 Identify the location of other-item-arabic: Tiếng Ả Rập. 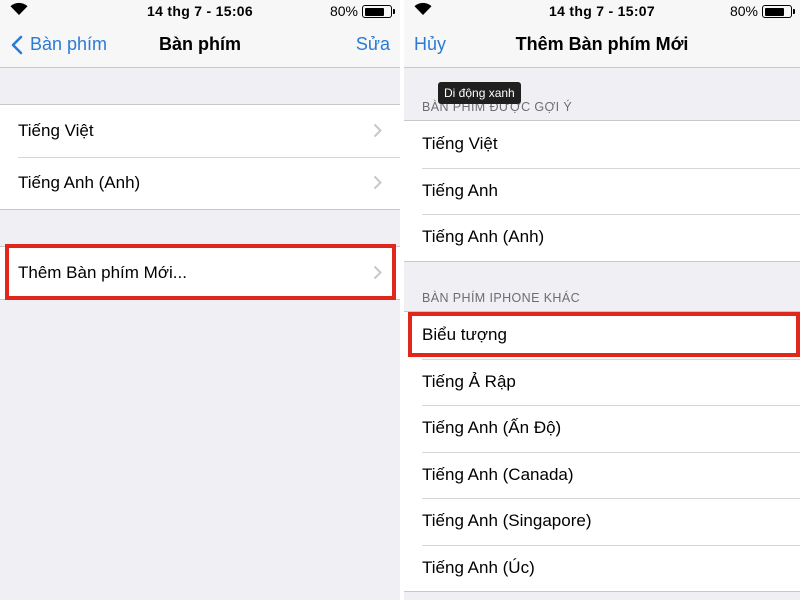
(602, 382).